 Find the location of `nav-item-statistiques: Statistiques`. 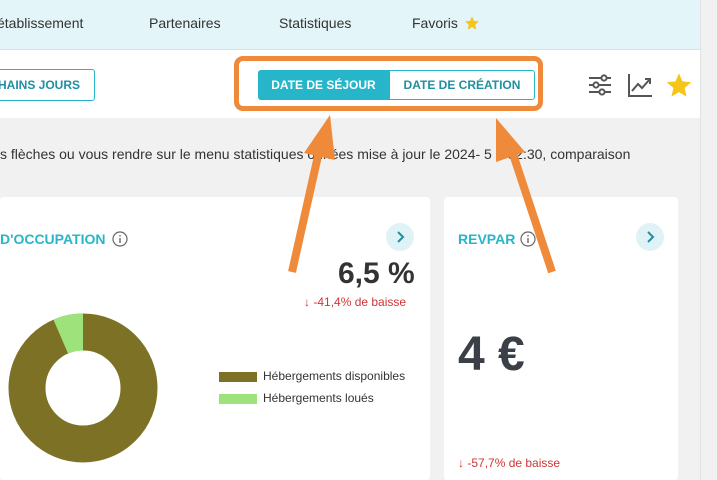

nav-item-statistiques: Statistiques is located at coordinates (315, 23).